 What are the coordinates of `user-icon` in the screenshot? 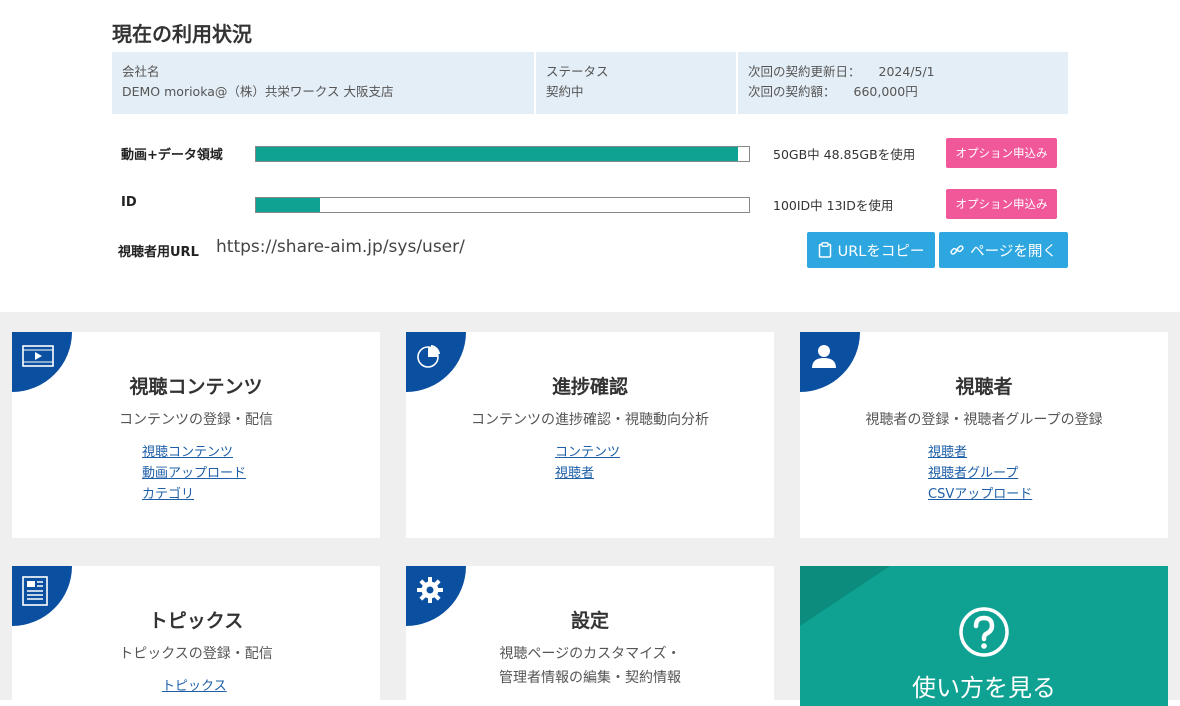 It's located at (824, 356).